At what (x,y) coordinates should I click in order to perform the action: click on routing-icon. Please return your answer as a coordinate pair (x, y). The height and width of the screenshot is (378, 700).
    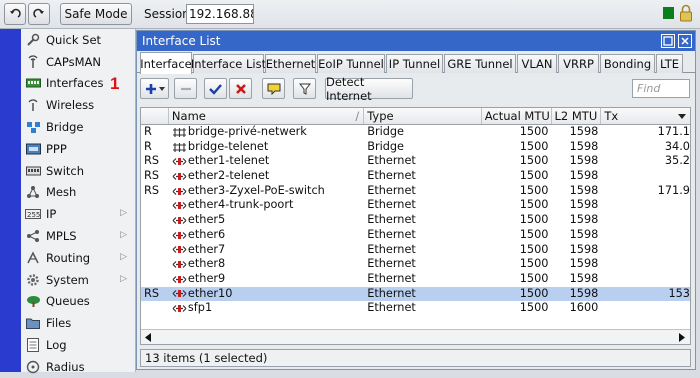
    Looking at the image, I should click on (33, 258).